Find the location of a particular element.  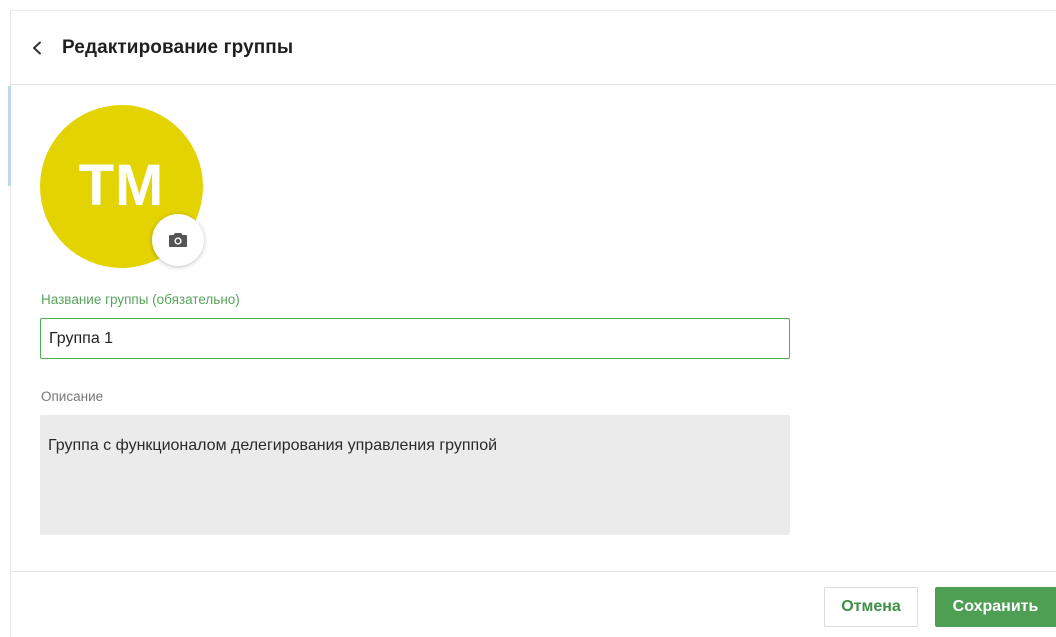

camera-icon is located at coordinates (178, 240).